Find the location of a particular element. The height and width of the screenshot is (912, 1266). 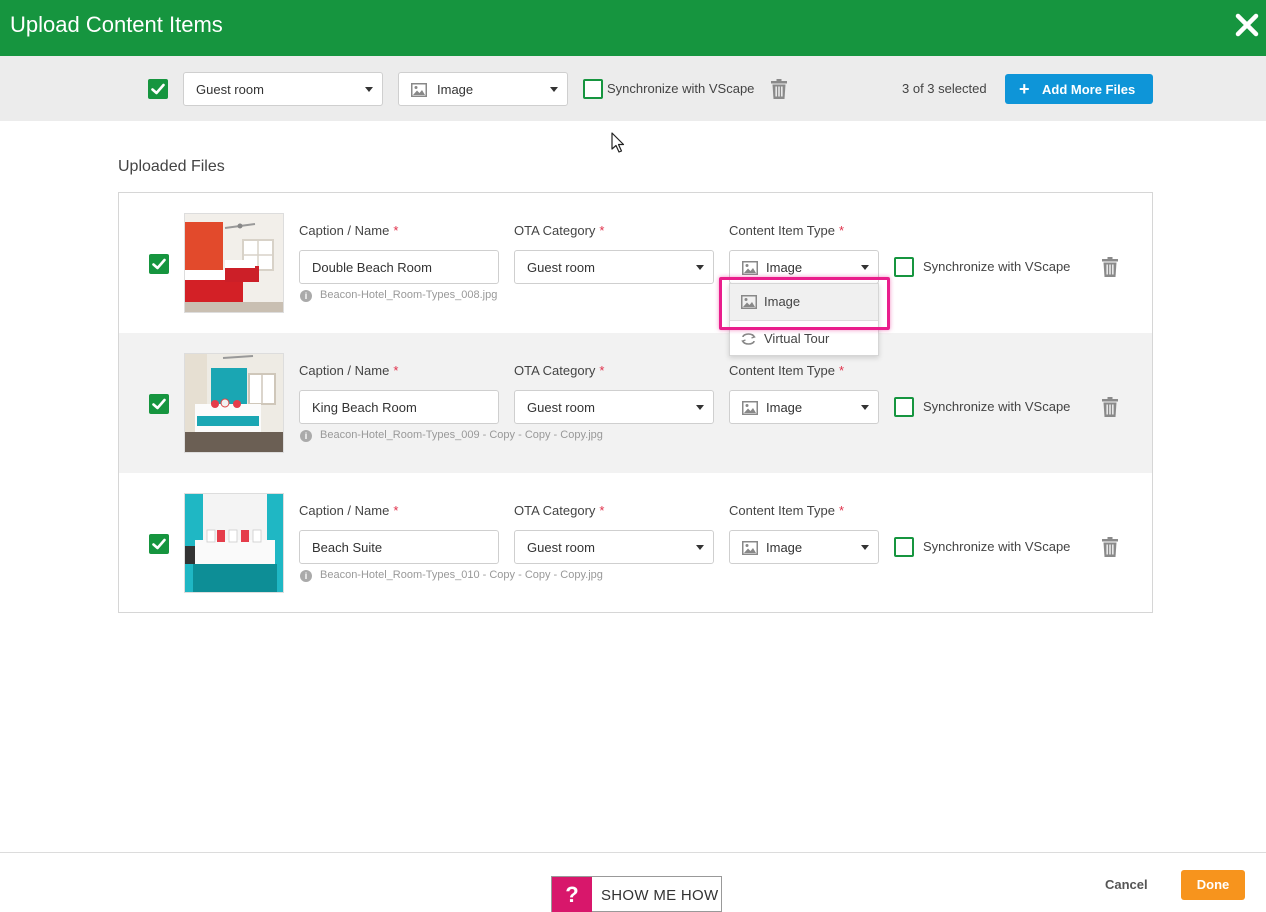

dialog-header: Upload Content Items is located at coordinates (633, 28).